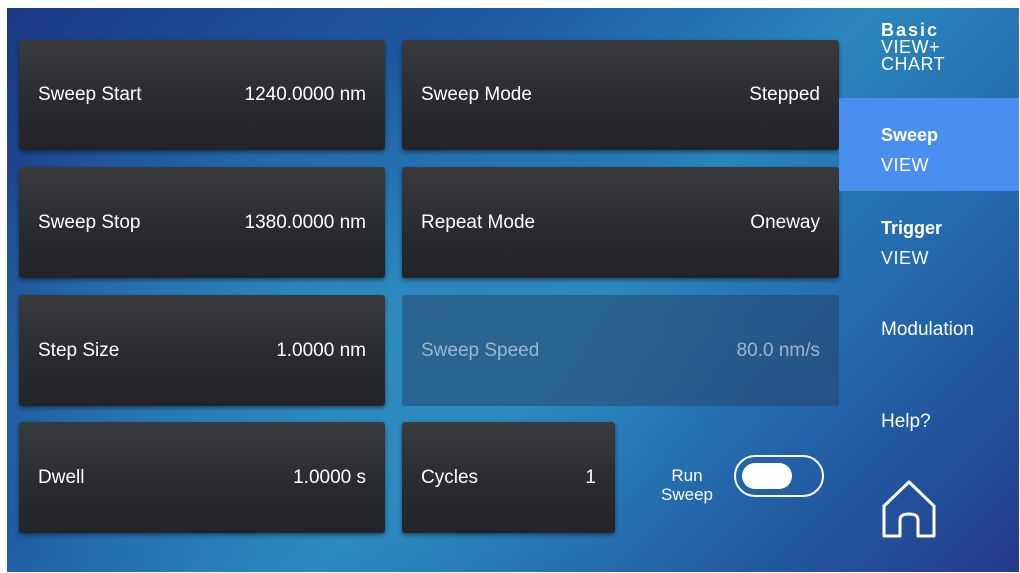 The image size is (1020, 573). I want to click on nav-sweep-title: Sweep, so click(910, 135).